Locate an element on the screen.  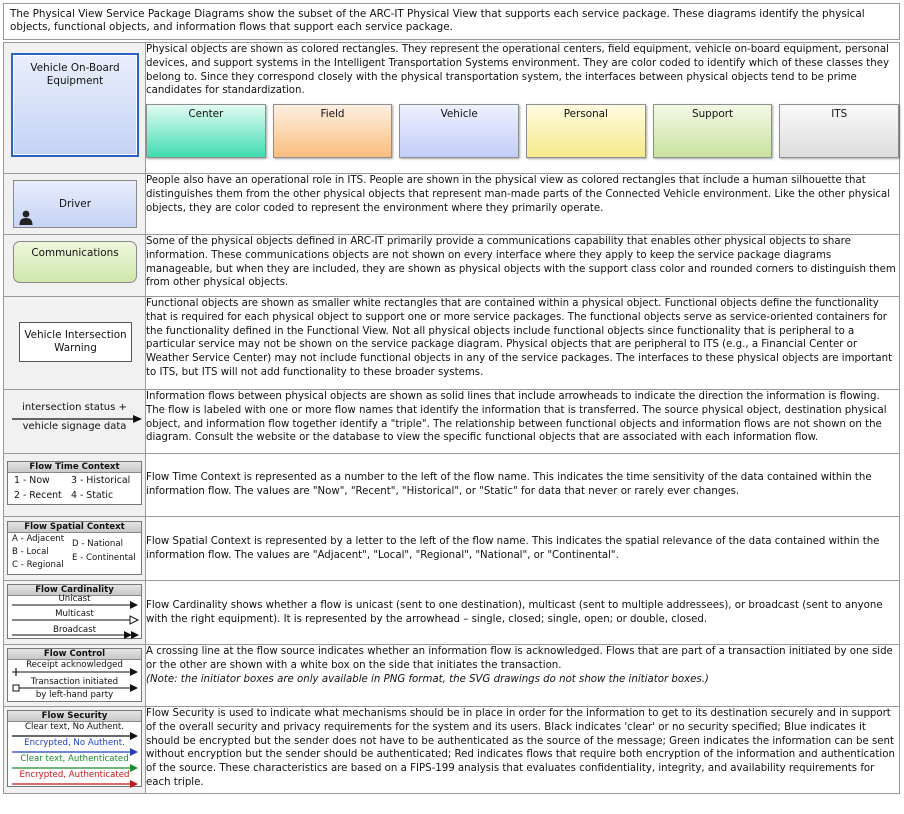
physical-object-sample-cell: Vehicle On-Board Equipment is located at coordinates (74, 108).